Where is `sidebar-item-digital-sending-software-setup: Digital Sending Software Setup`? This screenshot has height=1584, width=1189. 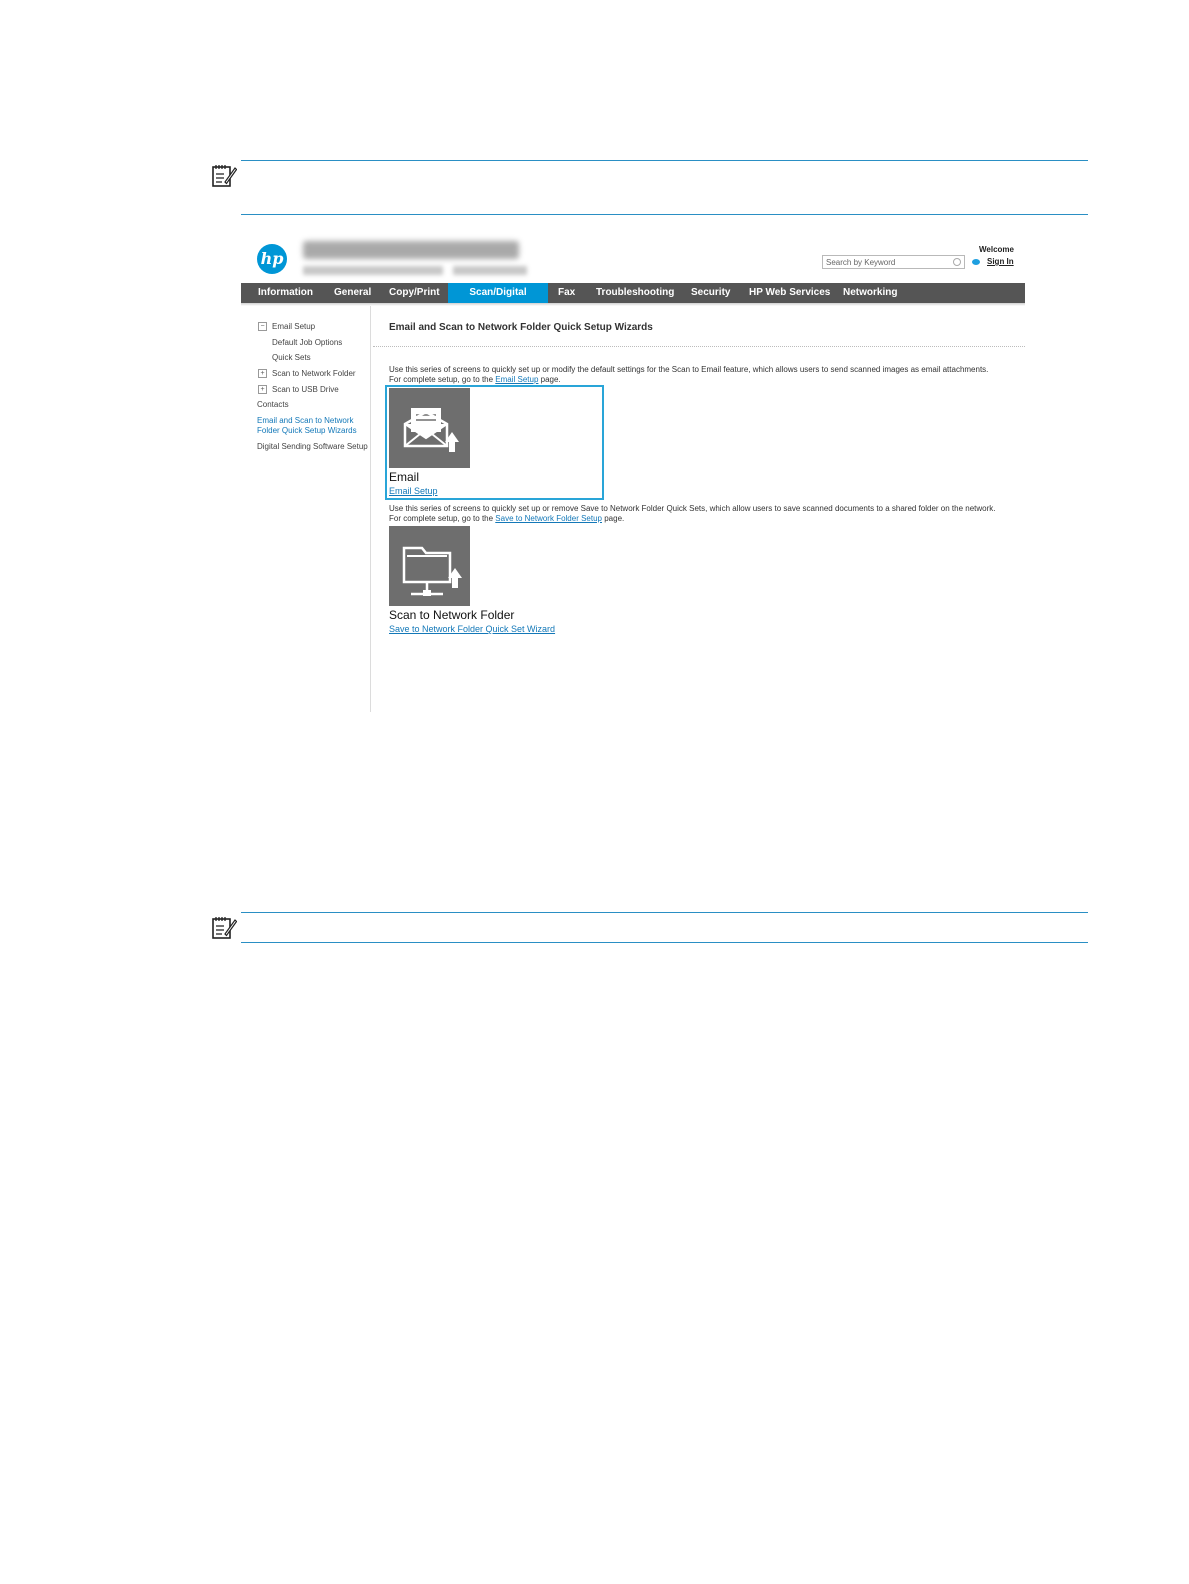 sidebar-item-digital-sending-software-setup: Digital Sending Software Setup is located at coordinates (312, 446).